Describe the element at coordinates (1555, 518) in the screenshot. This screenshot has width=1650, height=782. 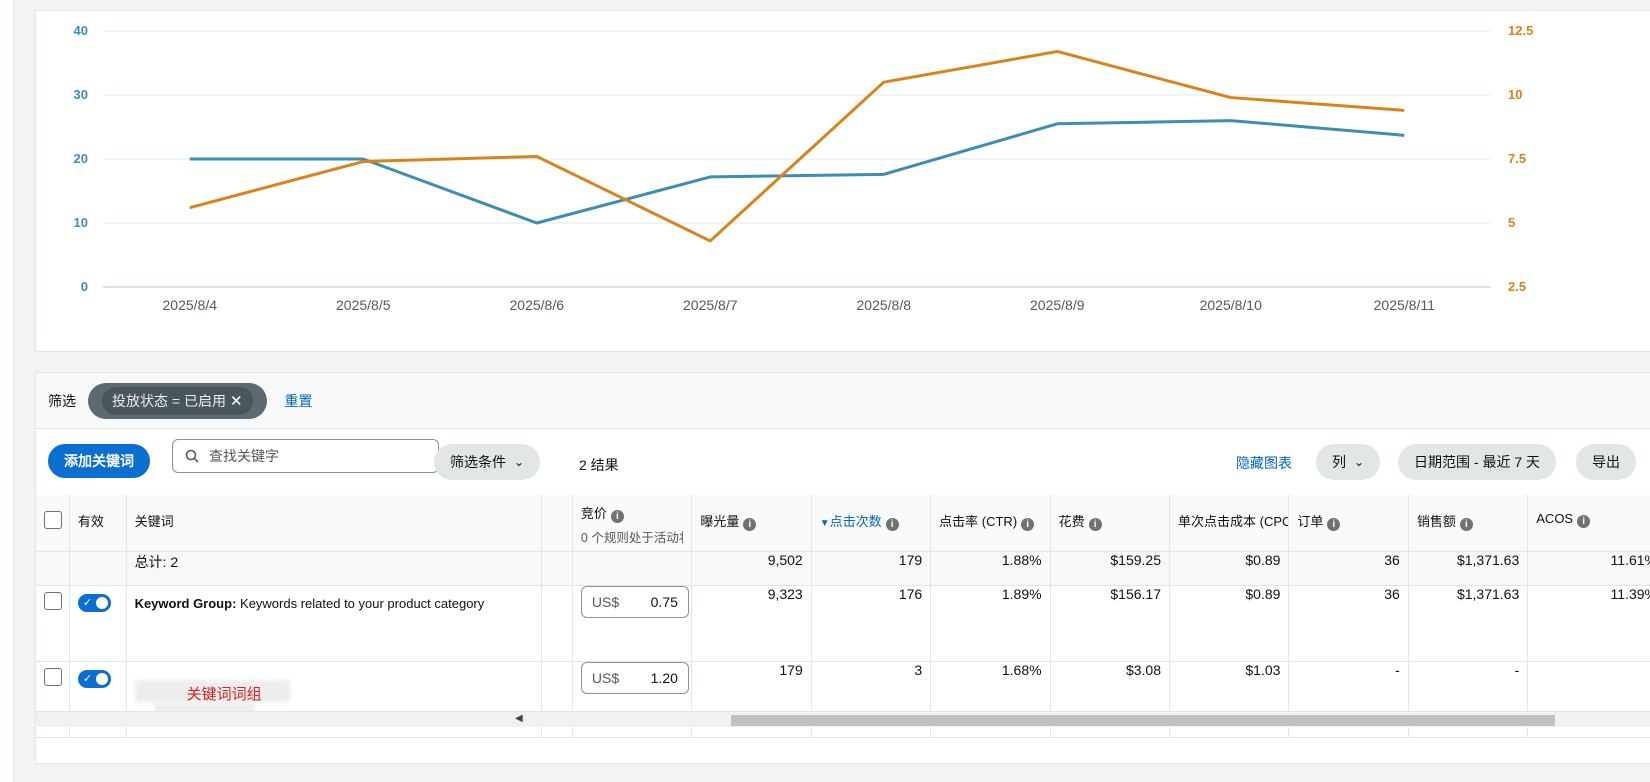
I see `header-acos-label: ACOS` at that location.